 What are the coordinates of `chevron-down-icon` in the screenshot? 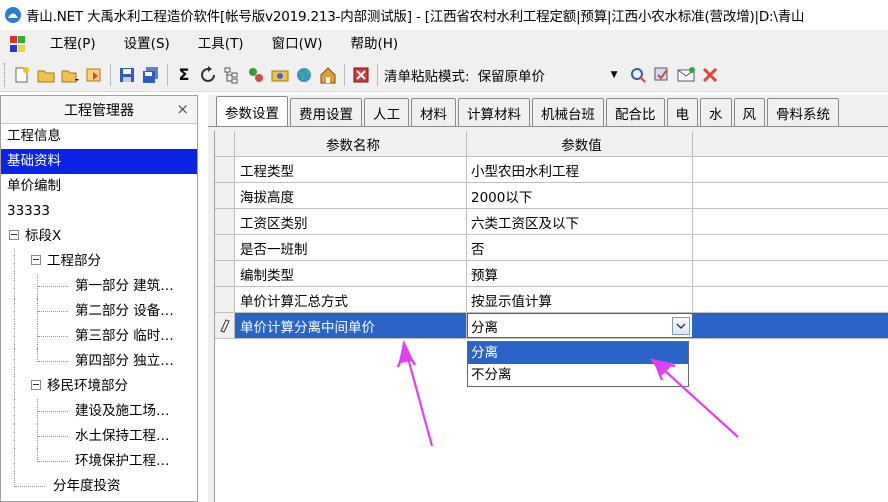 It's located at (681, 325).